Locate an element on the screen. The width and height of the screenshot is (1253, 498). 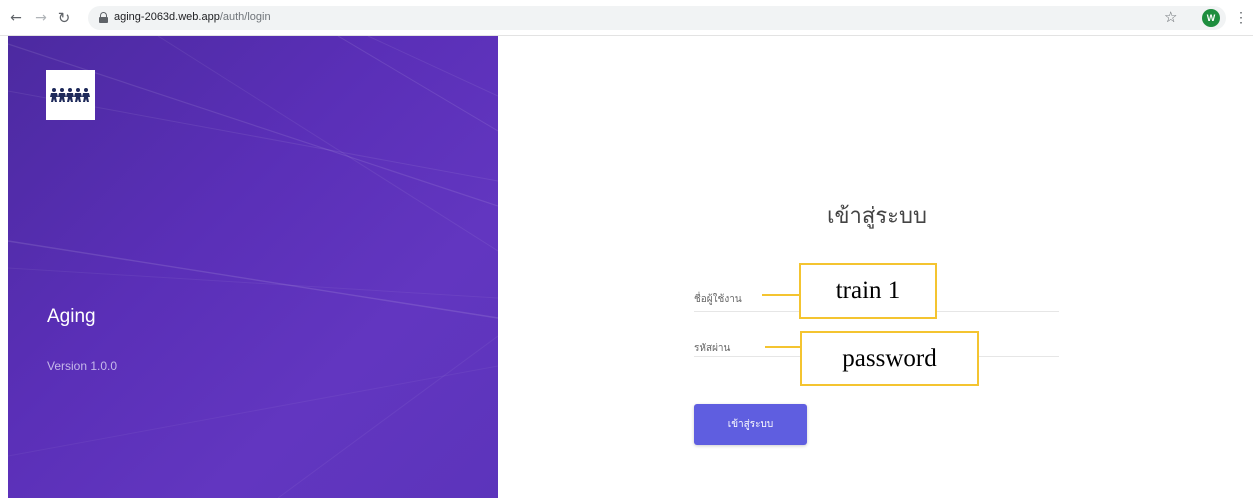
url-host: aging-2063d.web.app is located at coordinates (167, 17).